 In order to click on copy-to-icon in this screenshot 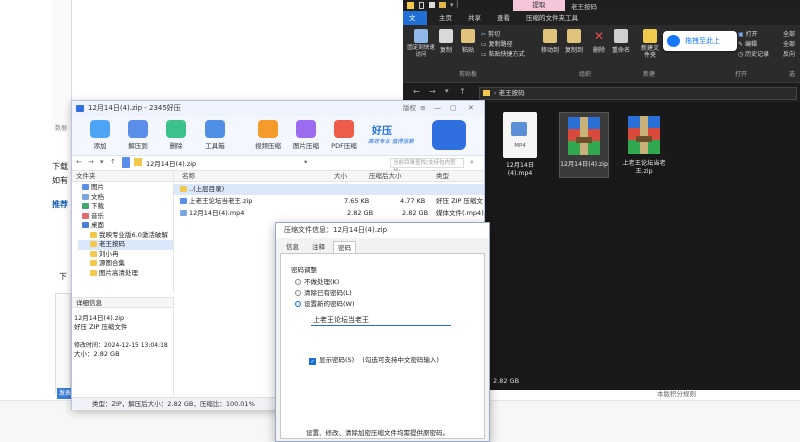, I will do `click(574, 36)`.